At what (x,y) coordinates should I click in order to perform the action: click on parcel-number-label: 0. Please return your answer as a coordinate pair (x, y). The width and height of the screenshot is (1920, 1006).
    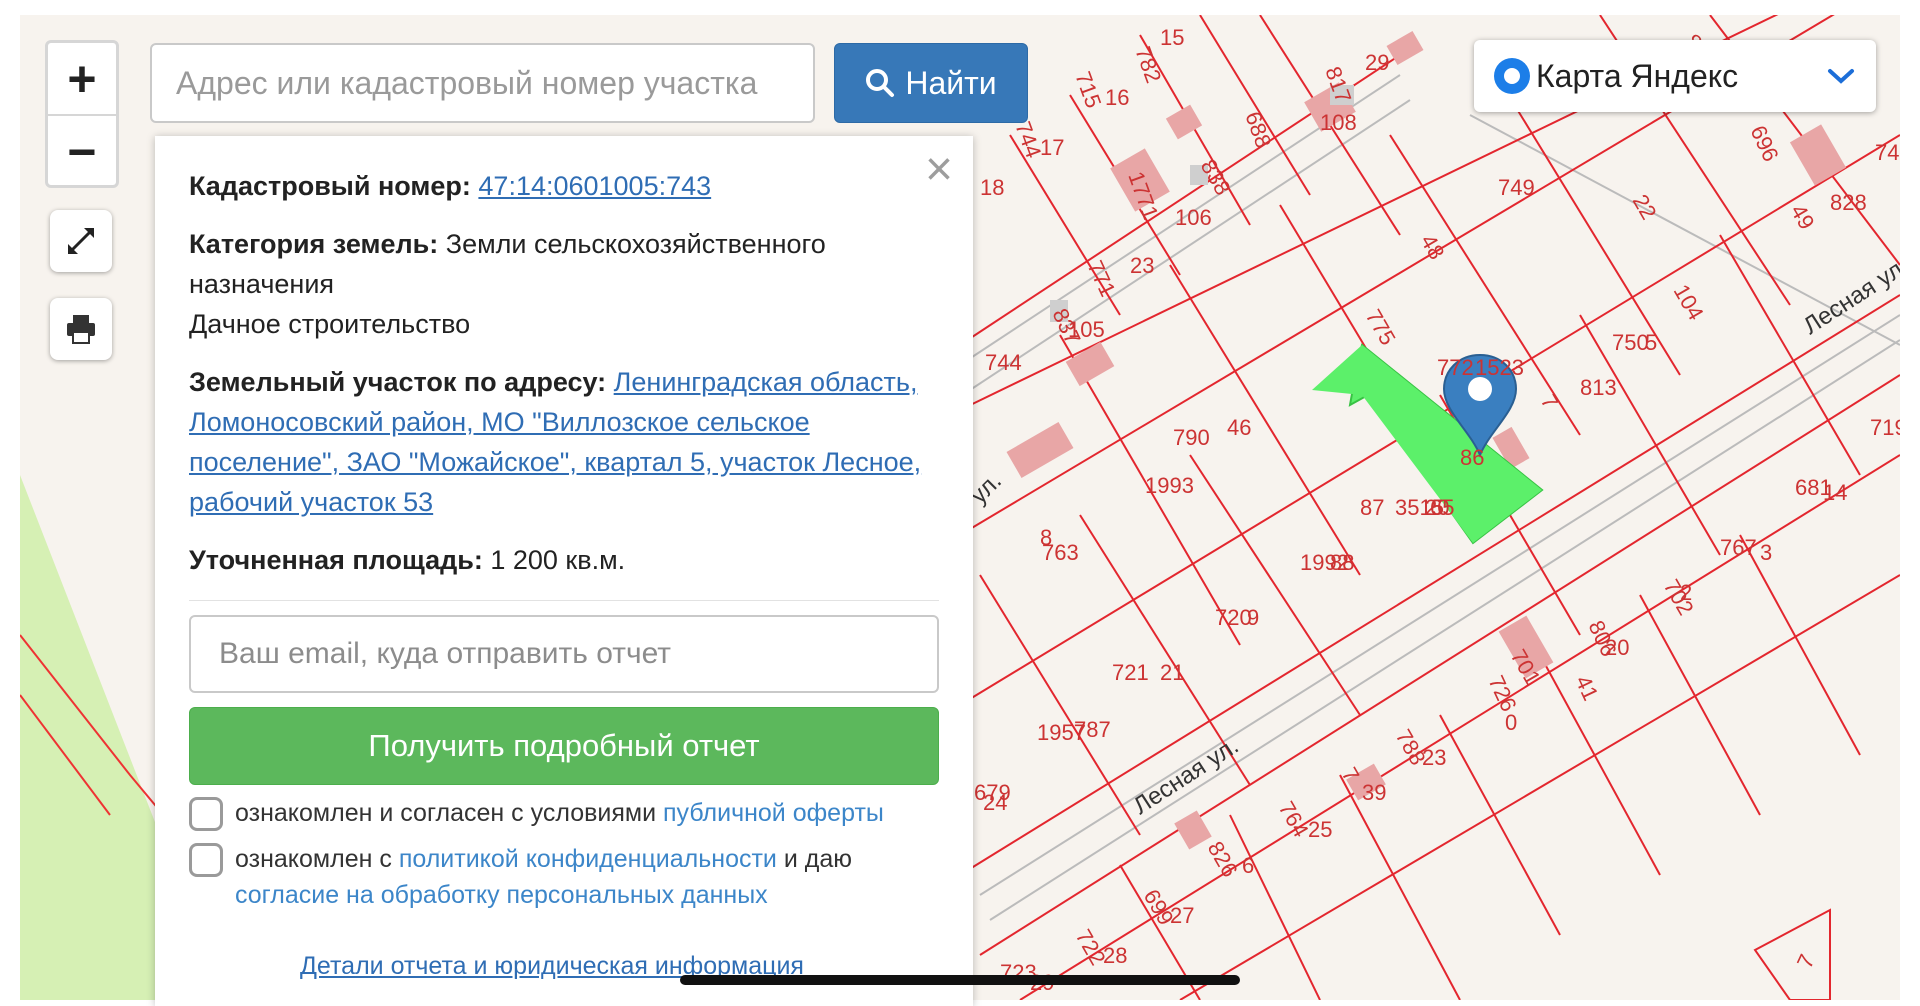
    Looking at the image, I should click on (1511, 722).